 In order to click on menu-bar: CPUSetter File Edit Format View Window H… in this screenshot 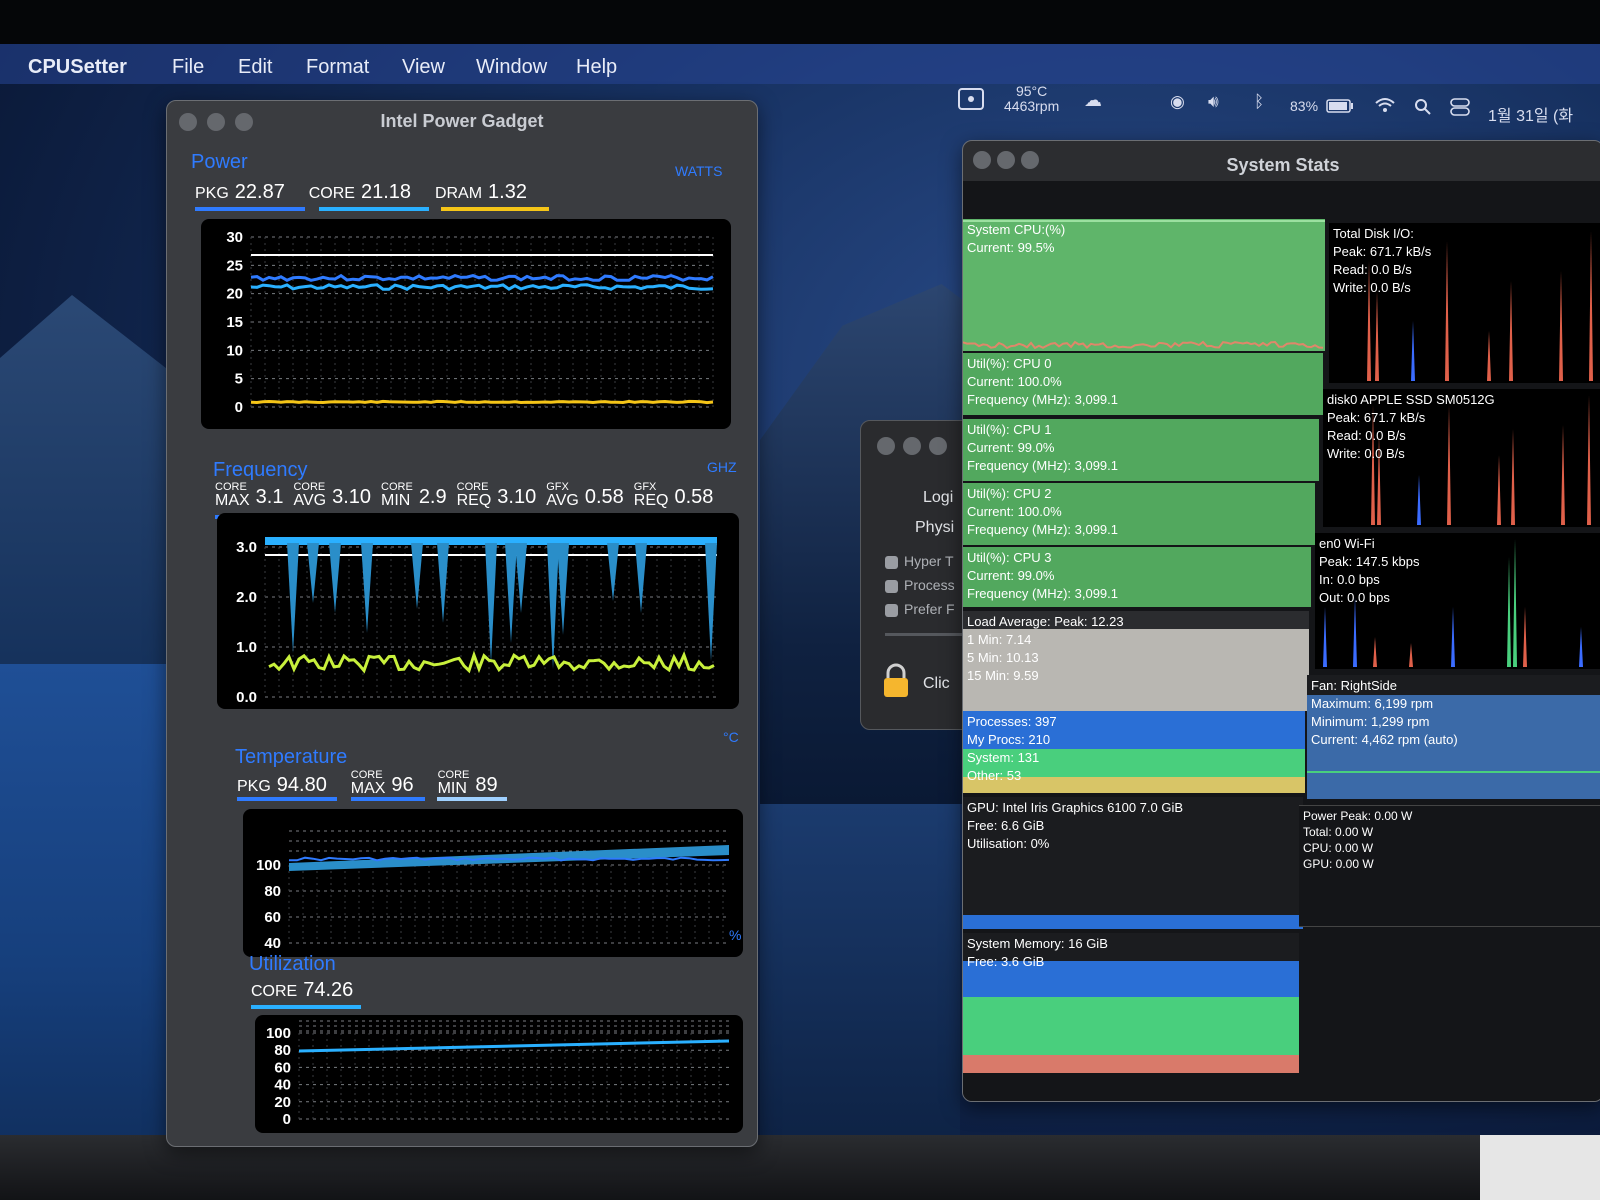, I will do `click(800, 64)`.